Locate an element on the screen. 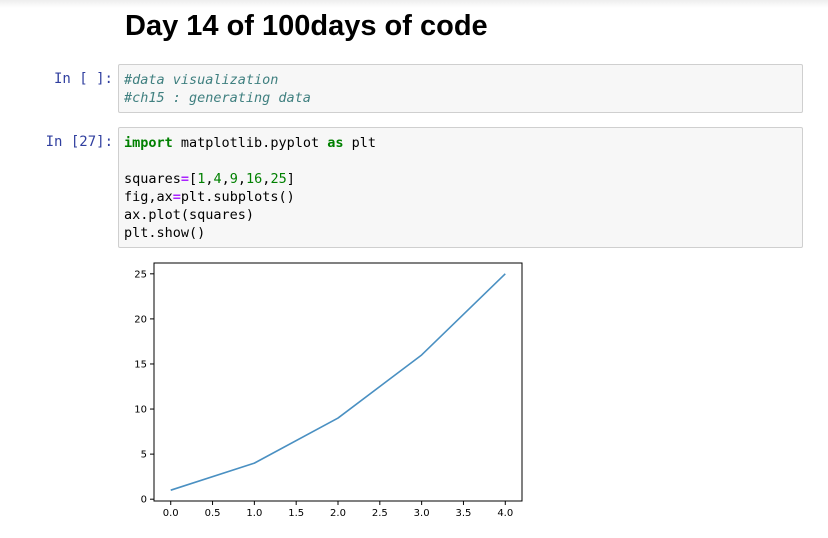  page-top-shadow is located at coordinates (414, 4).